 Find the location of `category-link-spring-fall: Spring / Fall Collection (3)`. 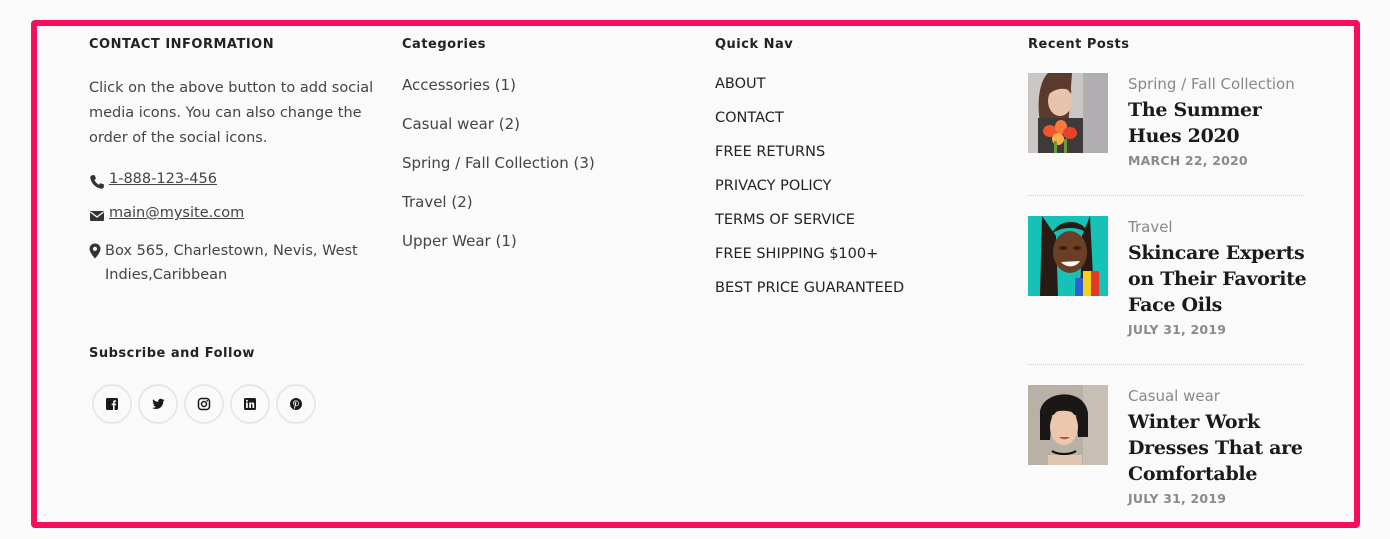

category-link-spring-fall: Spring / Fall Collection (3) is located at coordinates (498, 163).